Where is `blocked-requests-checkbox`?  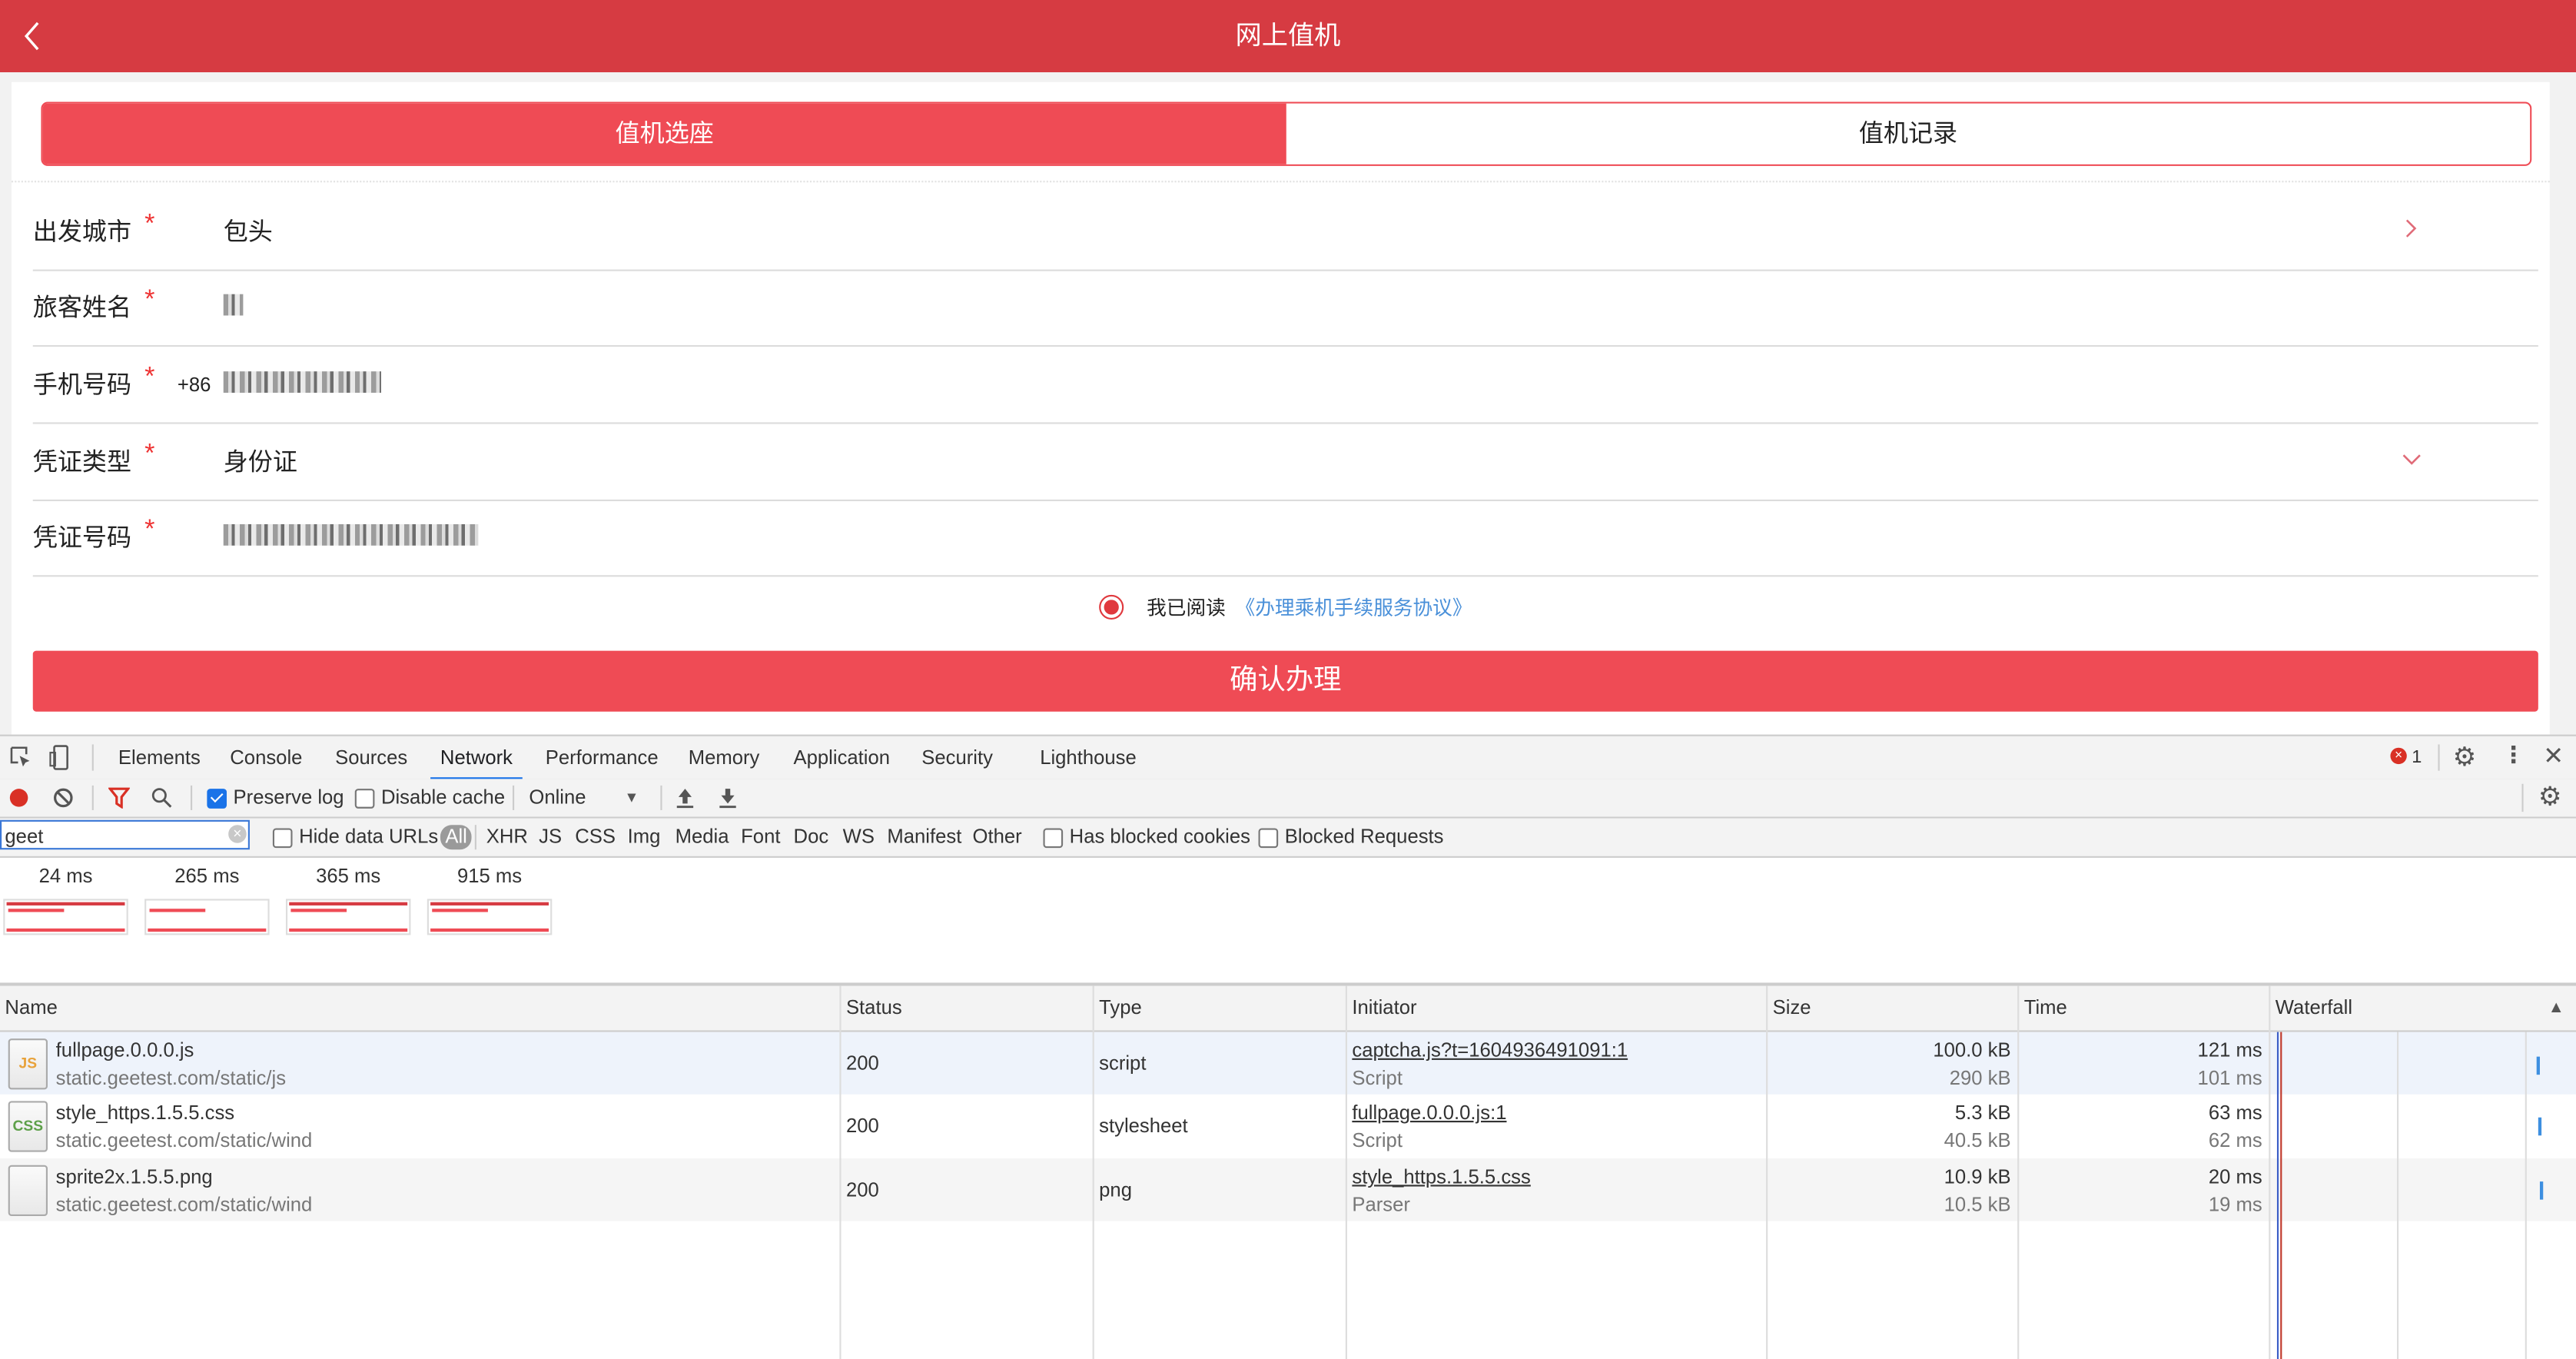
blocked-requests-checkbox is located at coordinates (1268, 838).